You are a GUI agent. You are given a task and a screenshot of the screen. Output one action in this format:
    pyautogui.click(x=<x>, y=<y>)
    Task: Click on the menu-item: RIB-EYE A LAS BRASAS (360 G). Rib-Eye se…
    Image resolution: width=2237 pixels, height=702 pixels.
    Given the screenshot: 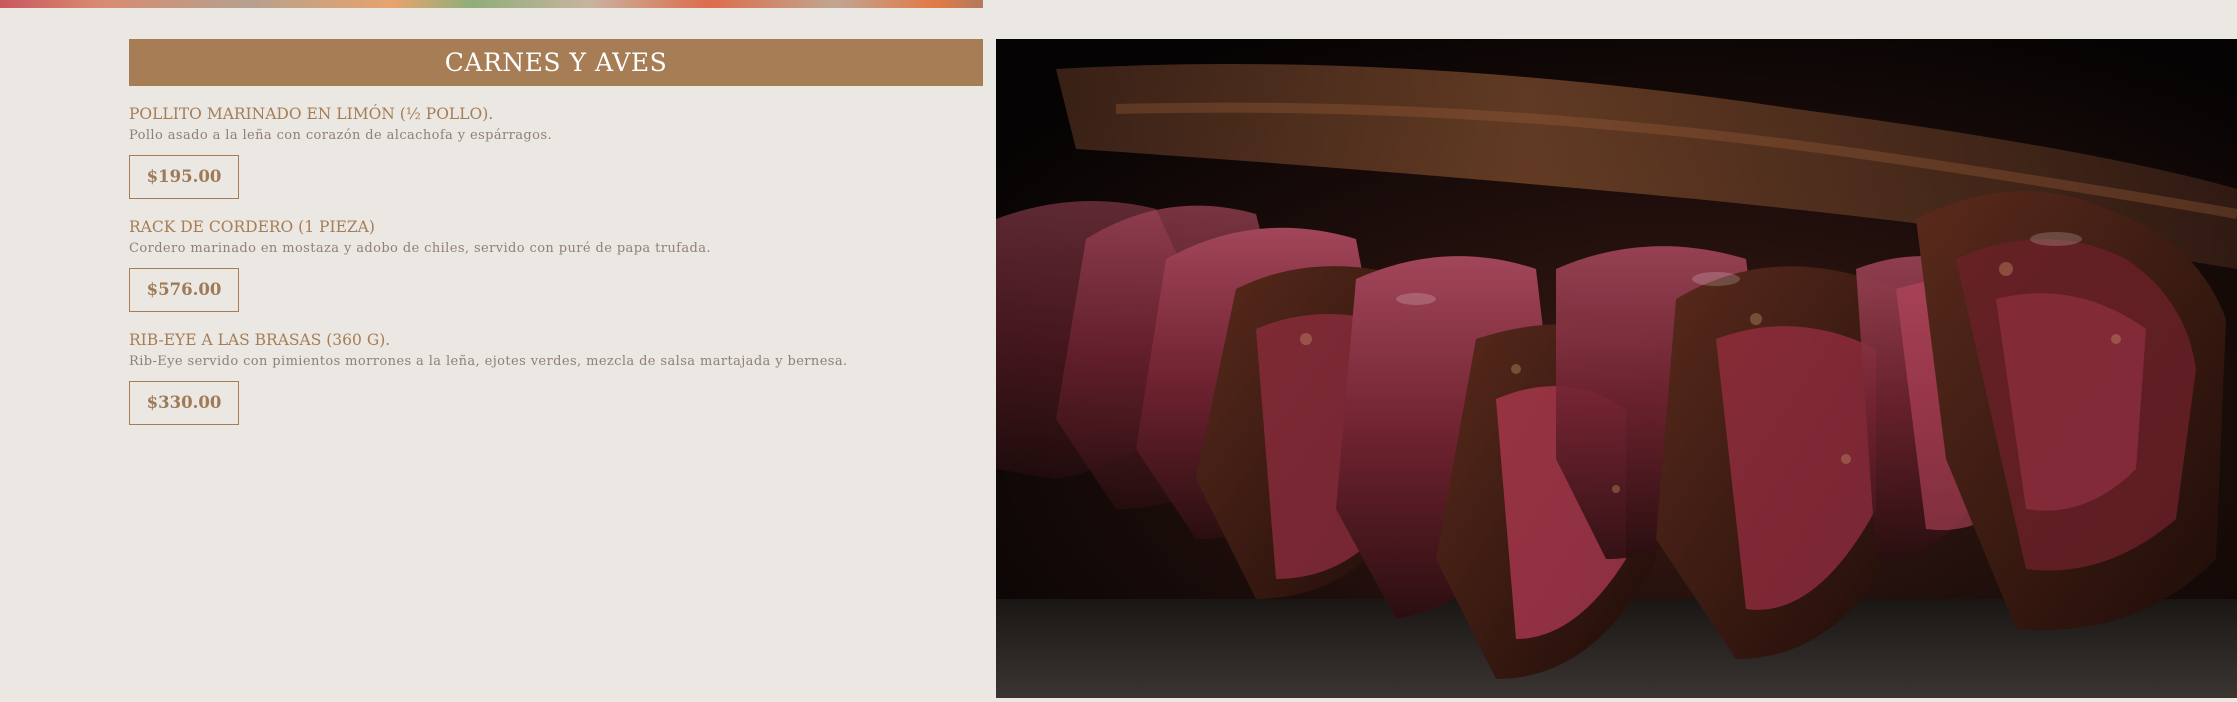 What is the action you would take?
    pyautogui.click(x=556, y=377)
    